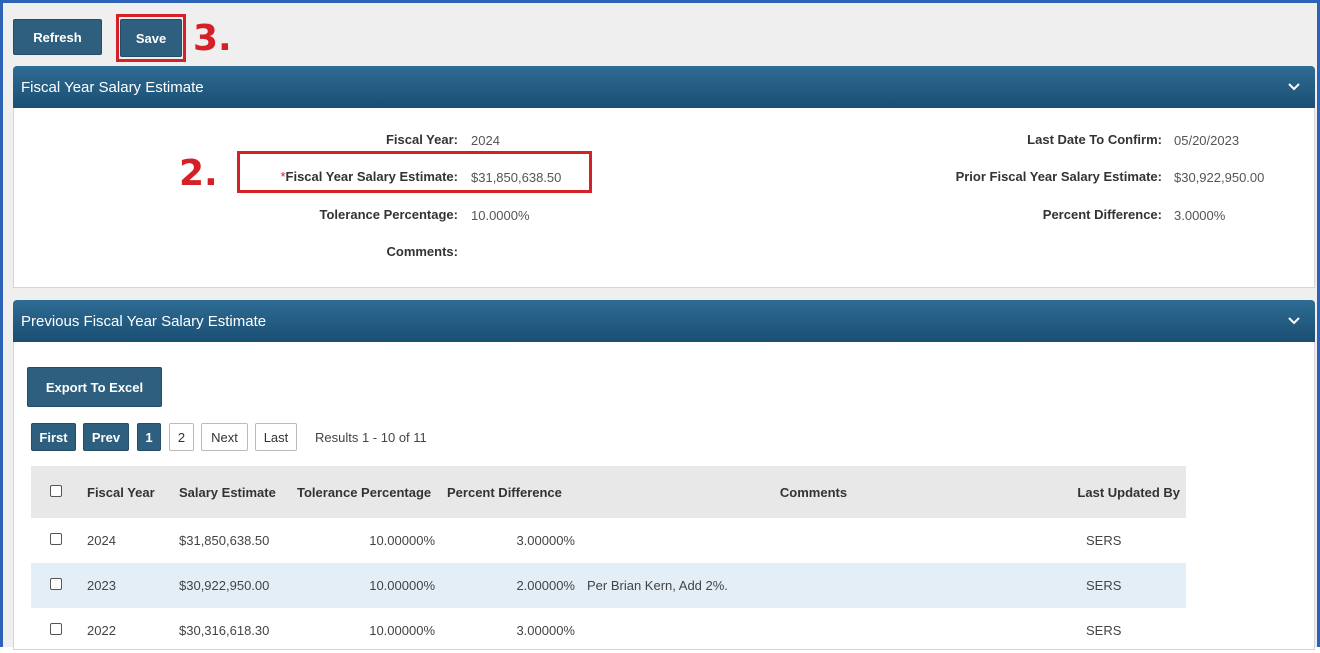 The height and width of the screenshot is (653, 1320). I want to click on cell-salary-estimate: $30,922,950.00, so click(232, 585).